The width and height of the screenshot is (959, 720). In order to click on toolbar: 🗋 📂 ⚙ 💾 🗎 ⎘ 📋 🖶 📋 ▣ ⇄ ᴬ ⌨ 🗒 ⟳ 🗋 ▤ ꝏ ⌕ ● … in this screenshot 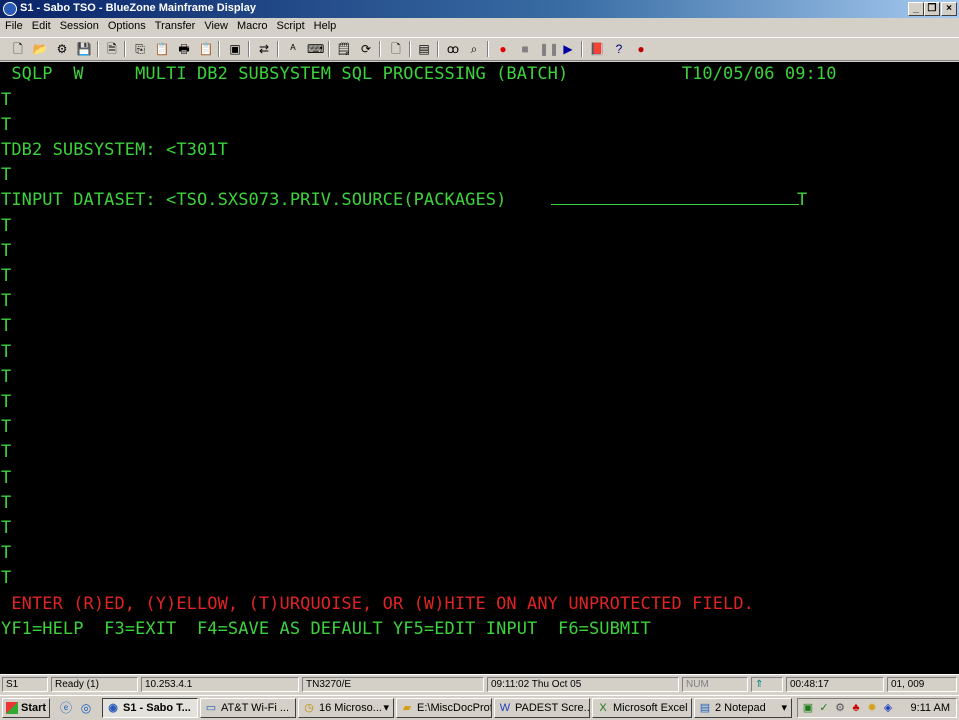, I will do `click(479, 49)`.